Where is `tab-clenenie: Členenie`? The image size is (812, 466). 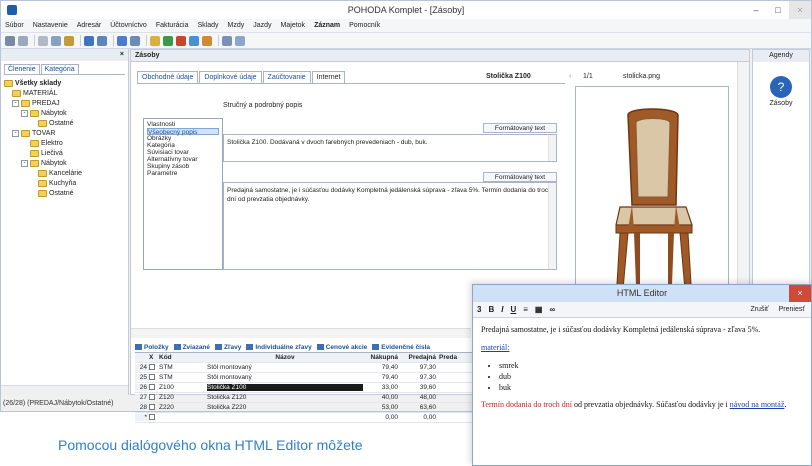 tab-clenenie: Členenie is located at coordinates (22, 69).